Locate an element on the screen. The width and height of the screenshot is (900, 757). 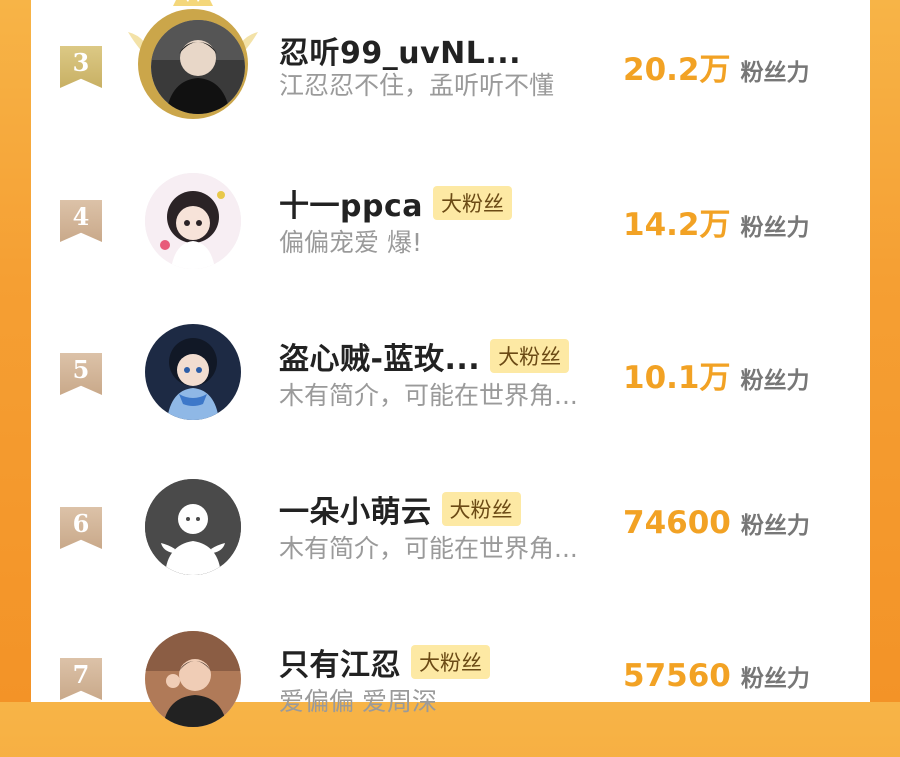
fan-power: 57560 粉丝力 is located at coordinates (716, 676).